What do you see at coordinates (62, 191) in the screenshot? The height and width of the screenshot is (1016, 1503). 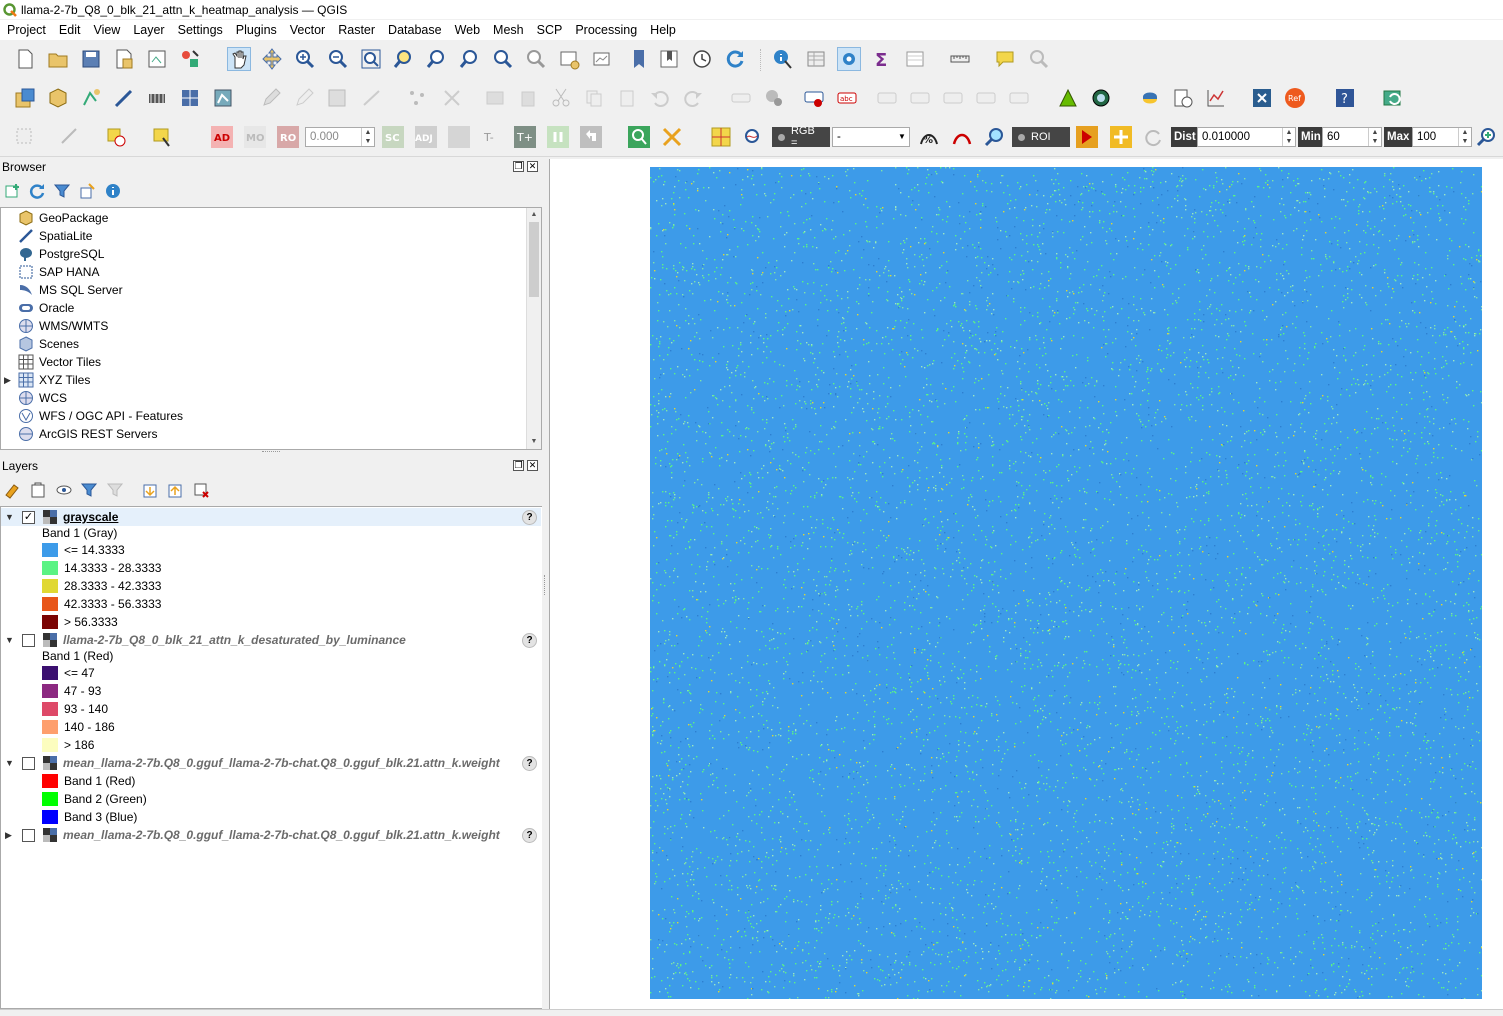 I see `filter-browser-icon` at bounding box center [62, 191].